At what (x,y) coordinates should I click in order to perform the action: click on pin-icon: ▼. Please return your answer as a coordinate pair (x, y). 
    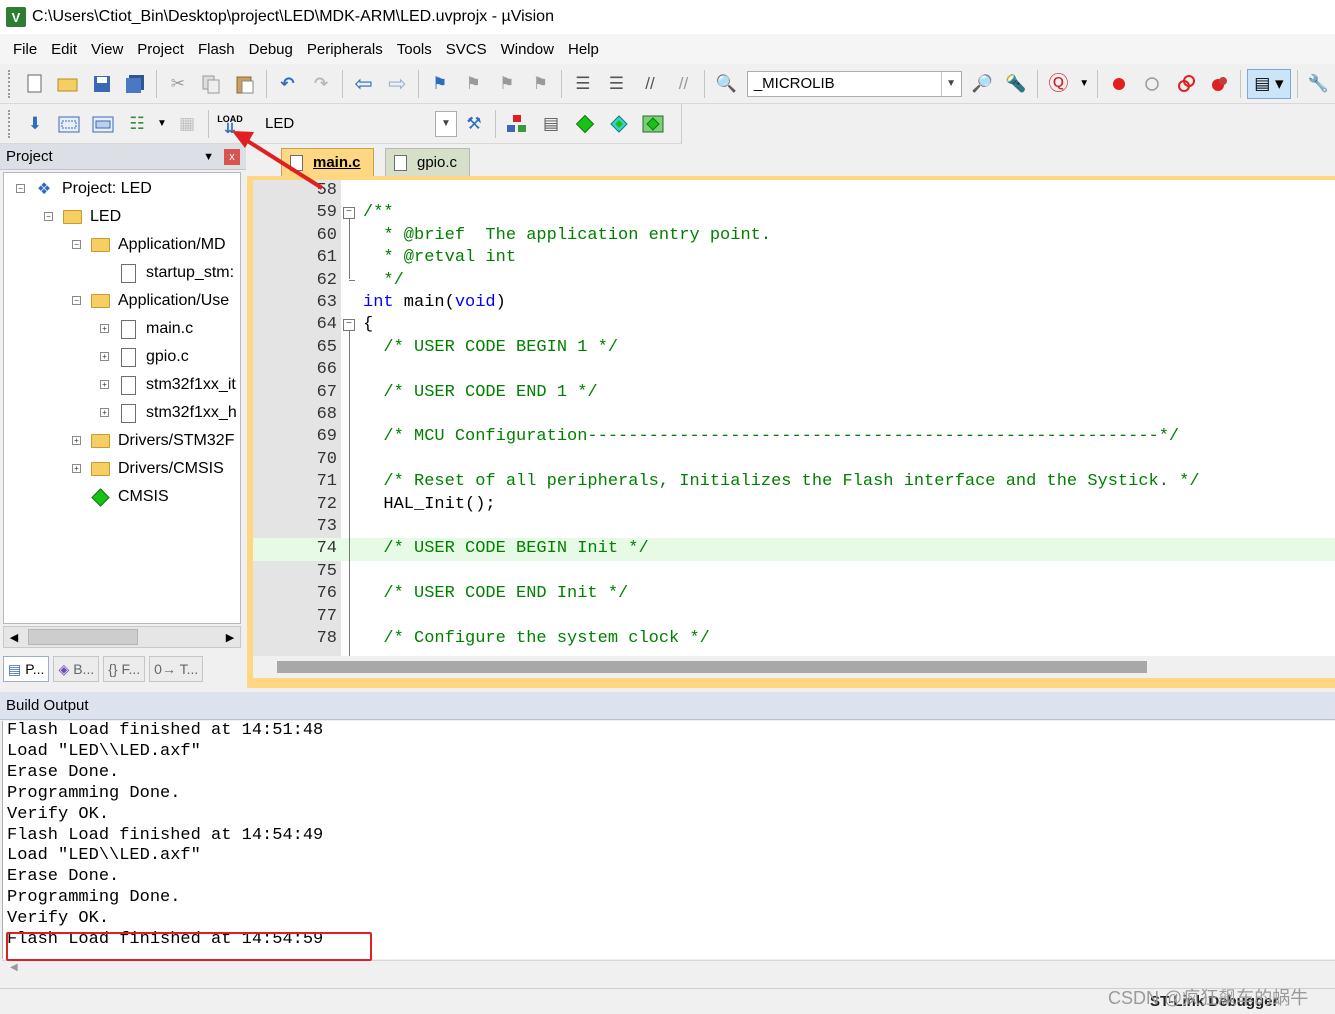
    Looking at the image, I should click on (208, 157).